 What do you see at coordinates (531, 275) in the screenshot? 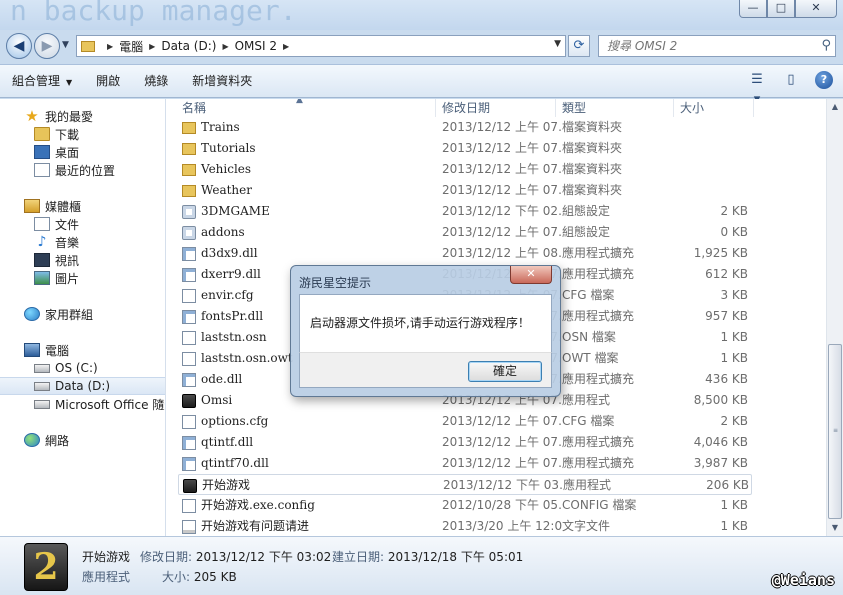
I see `dialog-close-button: ✕` at bounding box center [531, 275].